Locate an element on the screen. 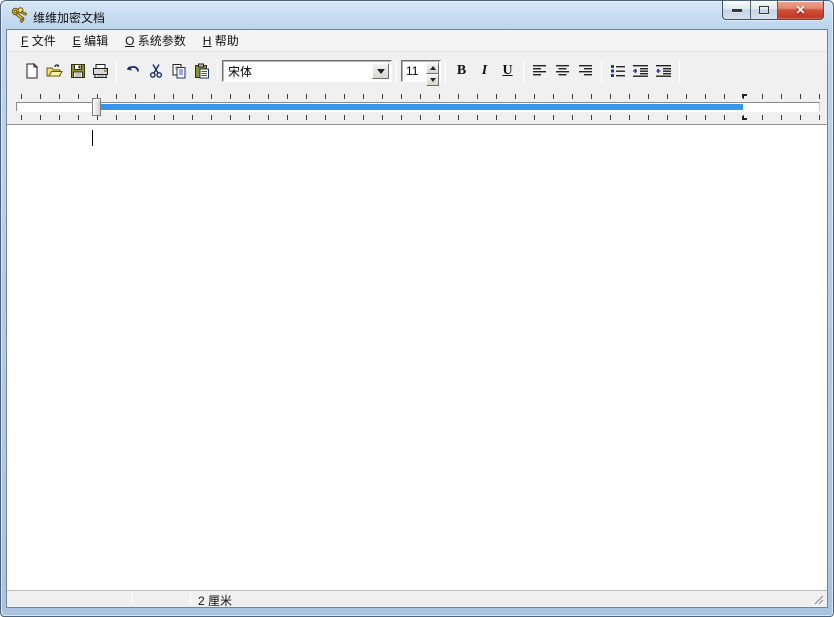 This screenshot has width=834, height=617. align-left-button is located at coordinates (539, 71).